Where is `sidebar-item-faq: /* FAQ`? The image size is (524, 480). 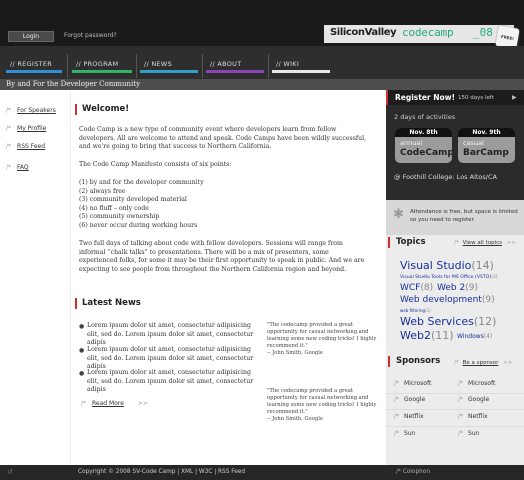
sidebar-item-faq: /* FAQ is located at coordinates (17, 167).